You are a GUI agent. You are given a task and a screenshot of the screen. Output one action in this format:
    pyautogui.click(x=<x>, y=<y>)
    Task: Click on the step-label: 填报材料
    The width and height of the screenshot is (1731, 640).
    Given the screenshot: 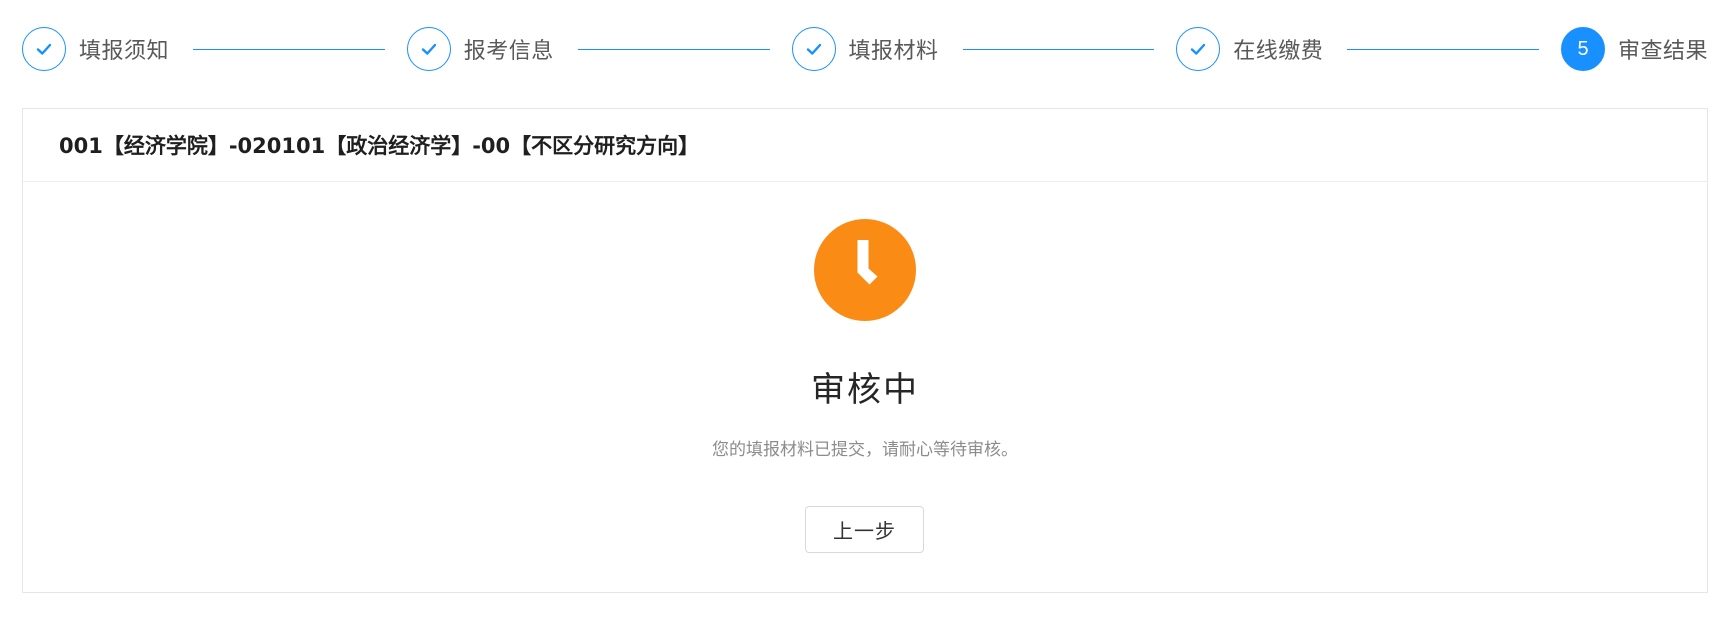 What is the action you would take?
    pyautogui.click(x=893, y=51)
    